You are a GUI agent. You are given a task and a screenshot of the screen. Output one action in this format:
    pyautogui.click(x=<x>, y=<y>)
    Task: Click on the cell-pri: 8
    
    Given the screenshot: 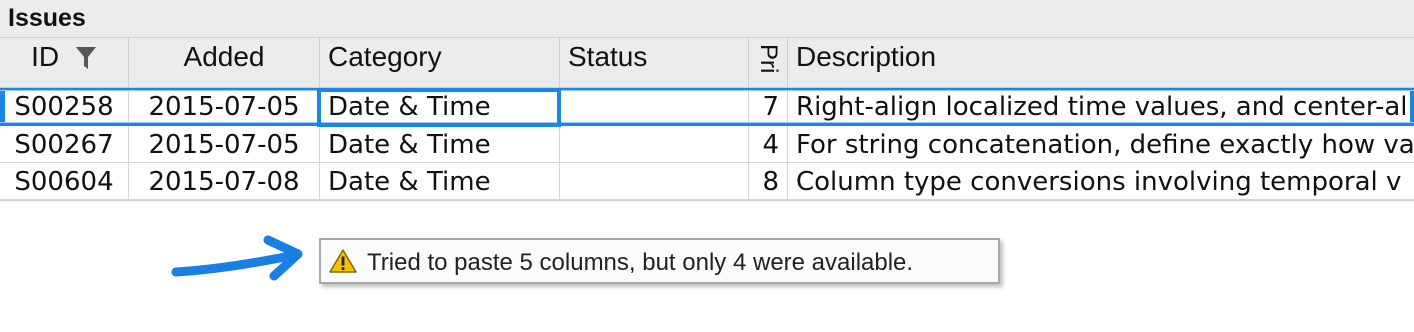 What is the action you would take?
    pyautogui.click(x=768, y=181)
    